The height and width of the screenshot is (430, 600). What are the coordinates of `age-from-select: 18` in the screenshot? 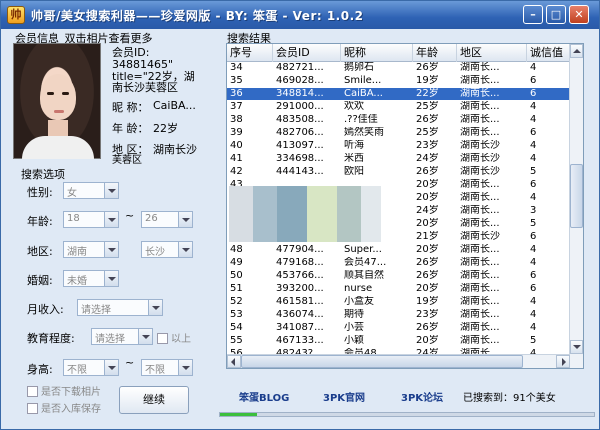 It's located at (91, 219).